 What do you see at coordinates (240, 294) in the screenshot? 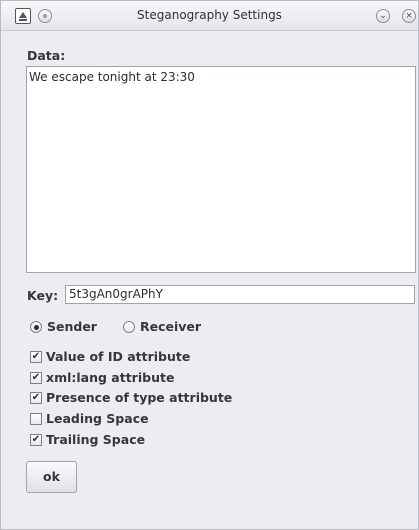
I see `key-input: 5t3gAn0grAPhY` at bounding box center [240, 294].